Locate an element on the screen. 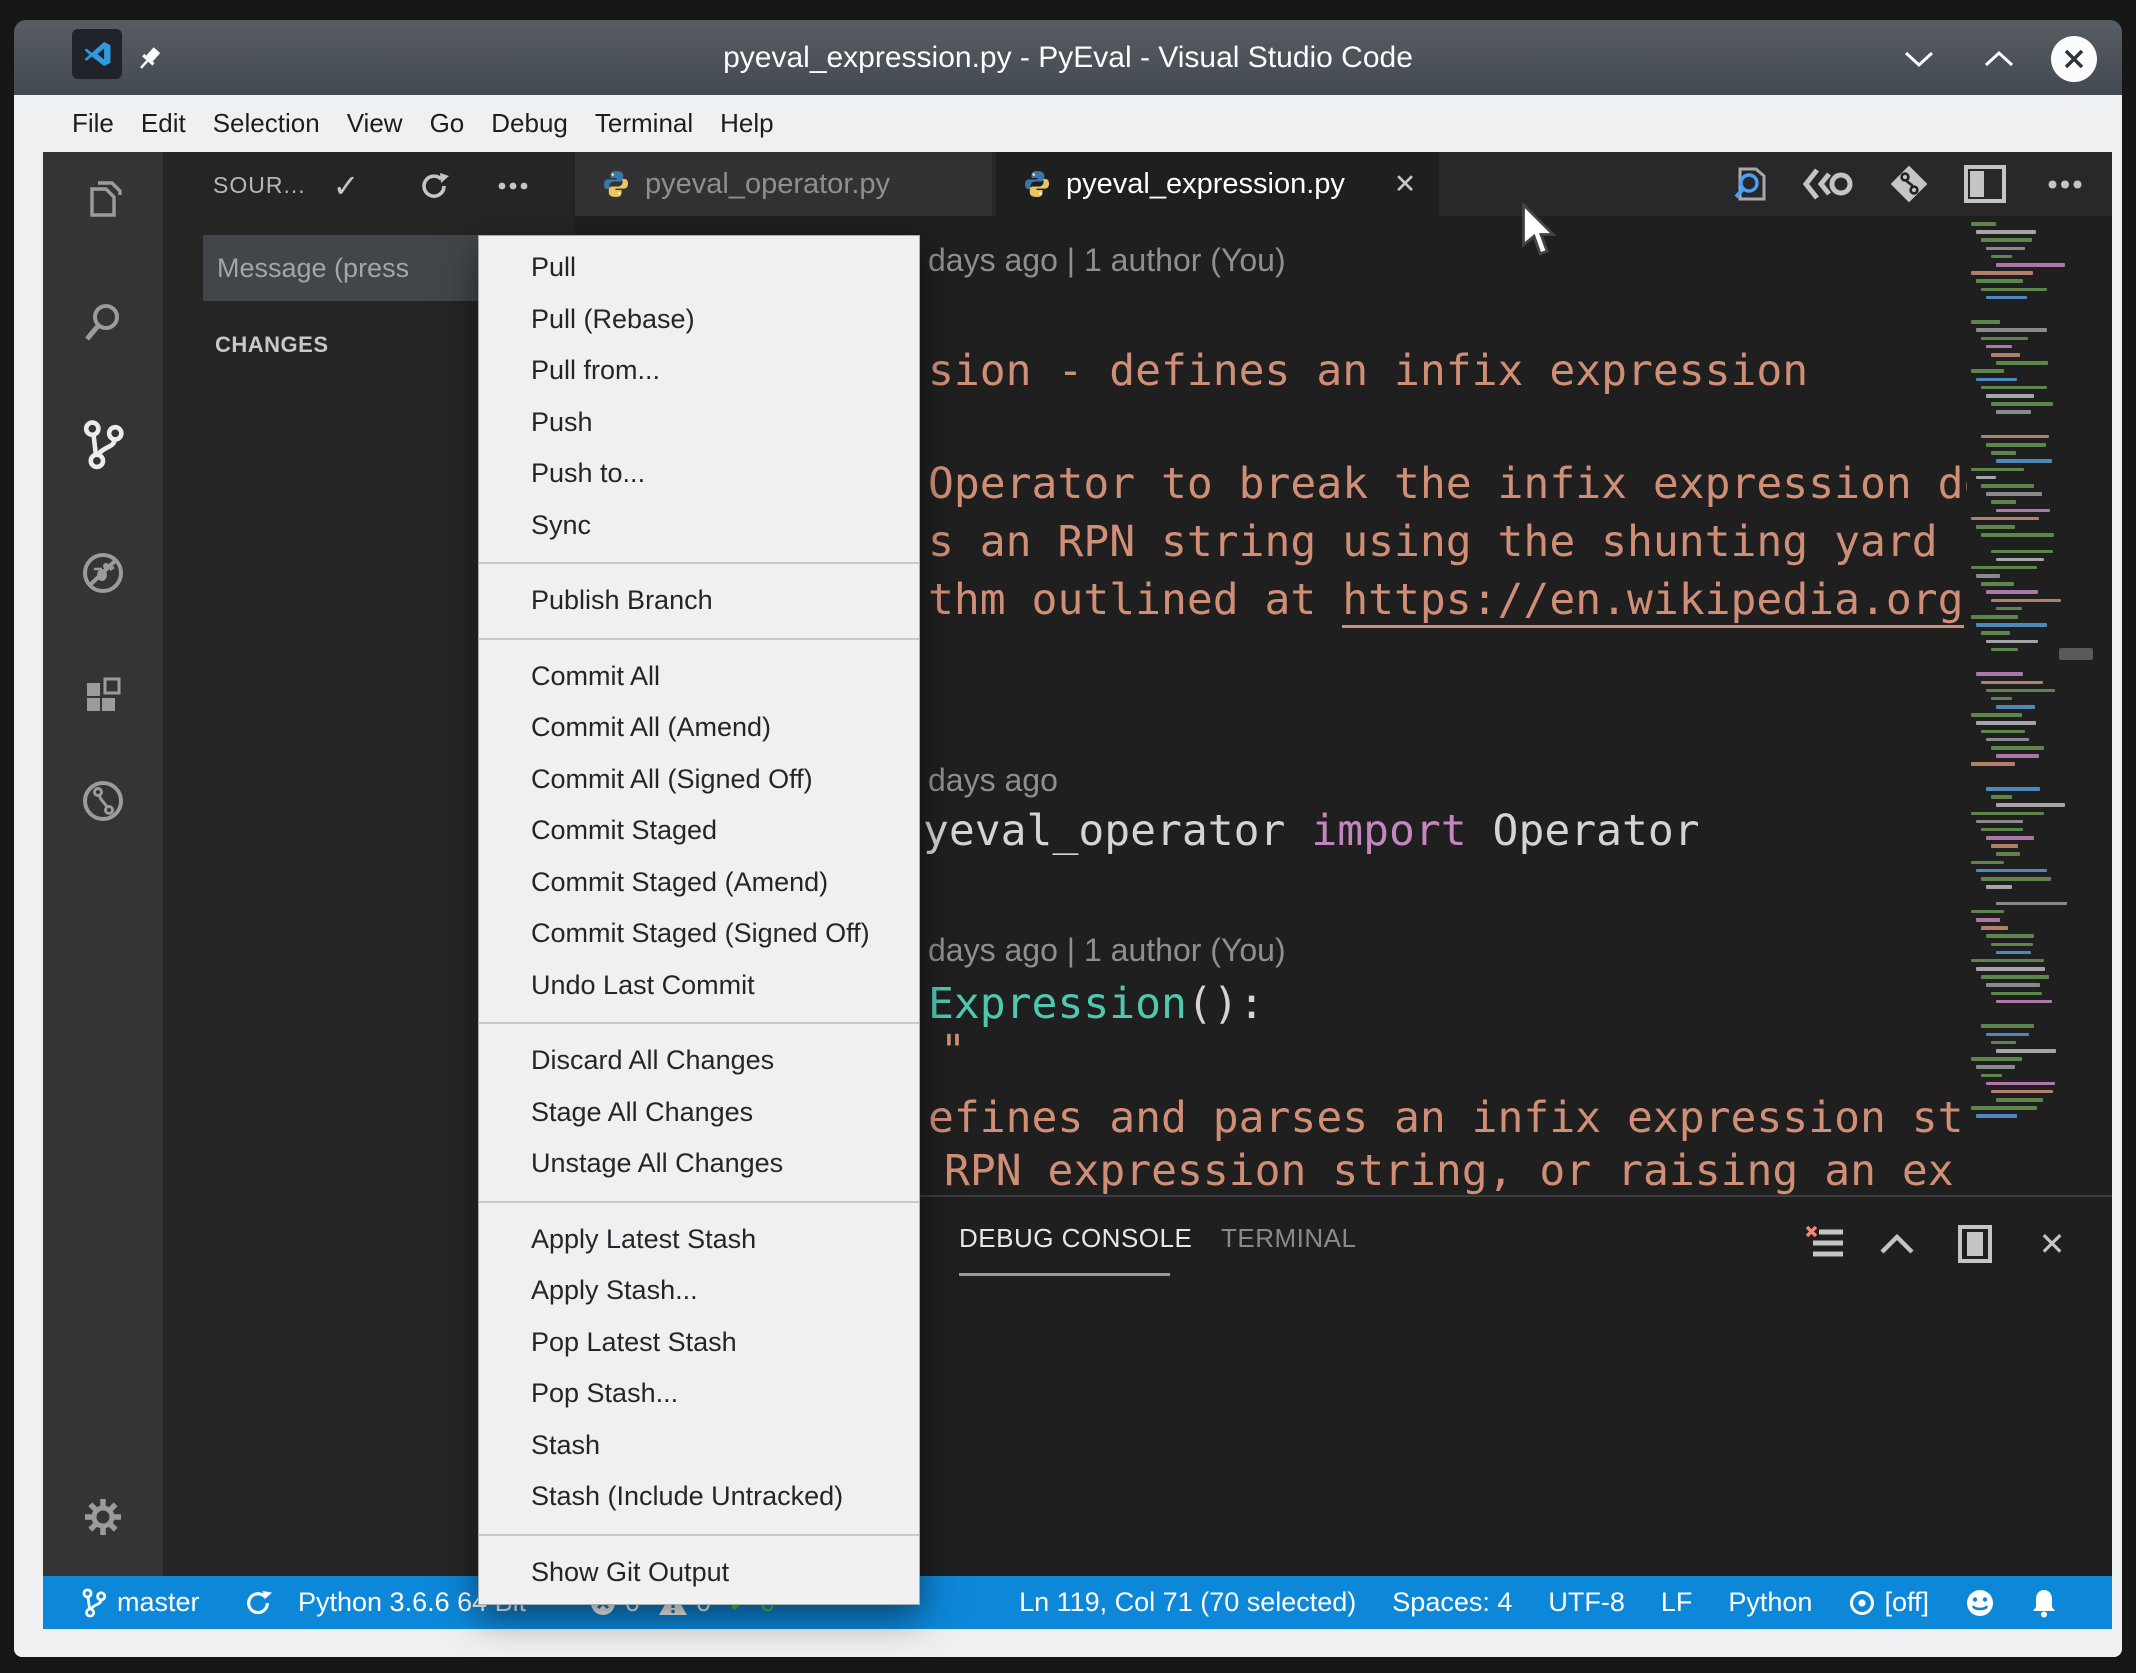 This screenshot has width=2136, height=1673. encoding-indicator: UTF-8 is located at coordinates (1586, 1602).